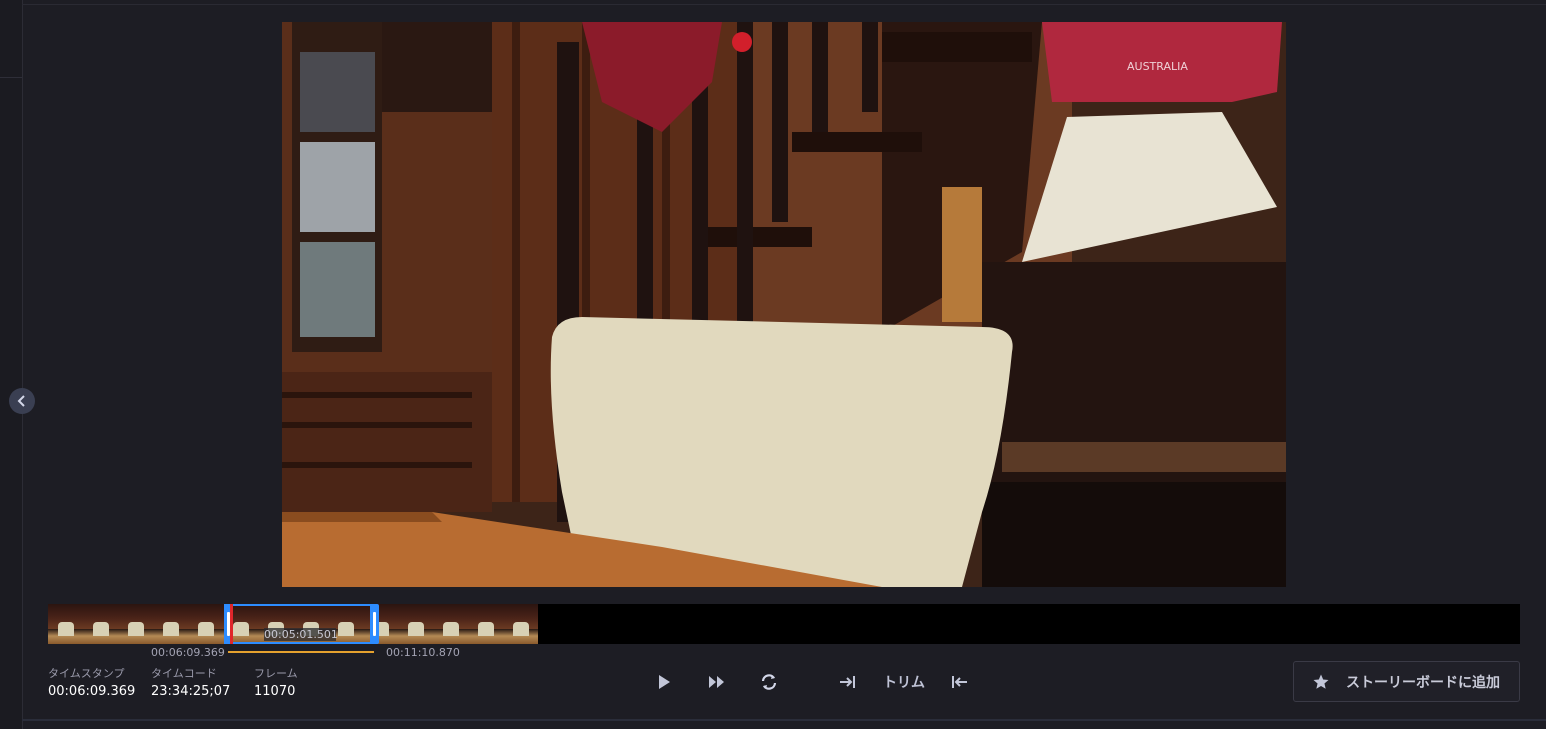 This screenshot has width=1546, height=729. I want to click on loop-button, so click(769, 682).